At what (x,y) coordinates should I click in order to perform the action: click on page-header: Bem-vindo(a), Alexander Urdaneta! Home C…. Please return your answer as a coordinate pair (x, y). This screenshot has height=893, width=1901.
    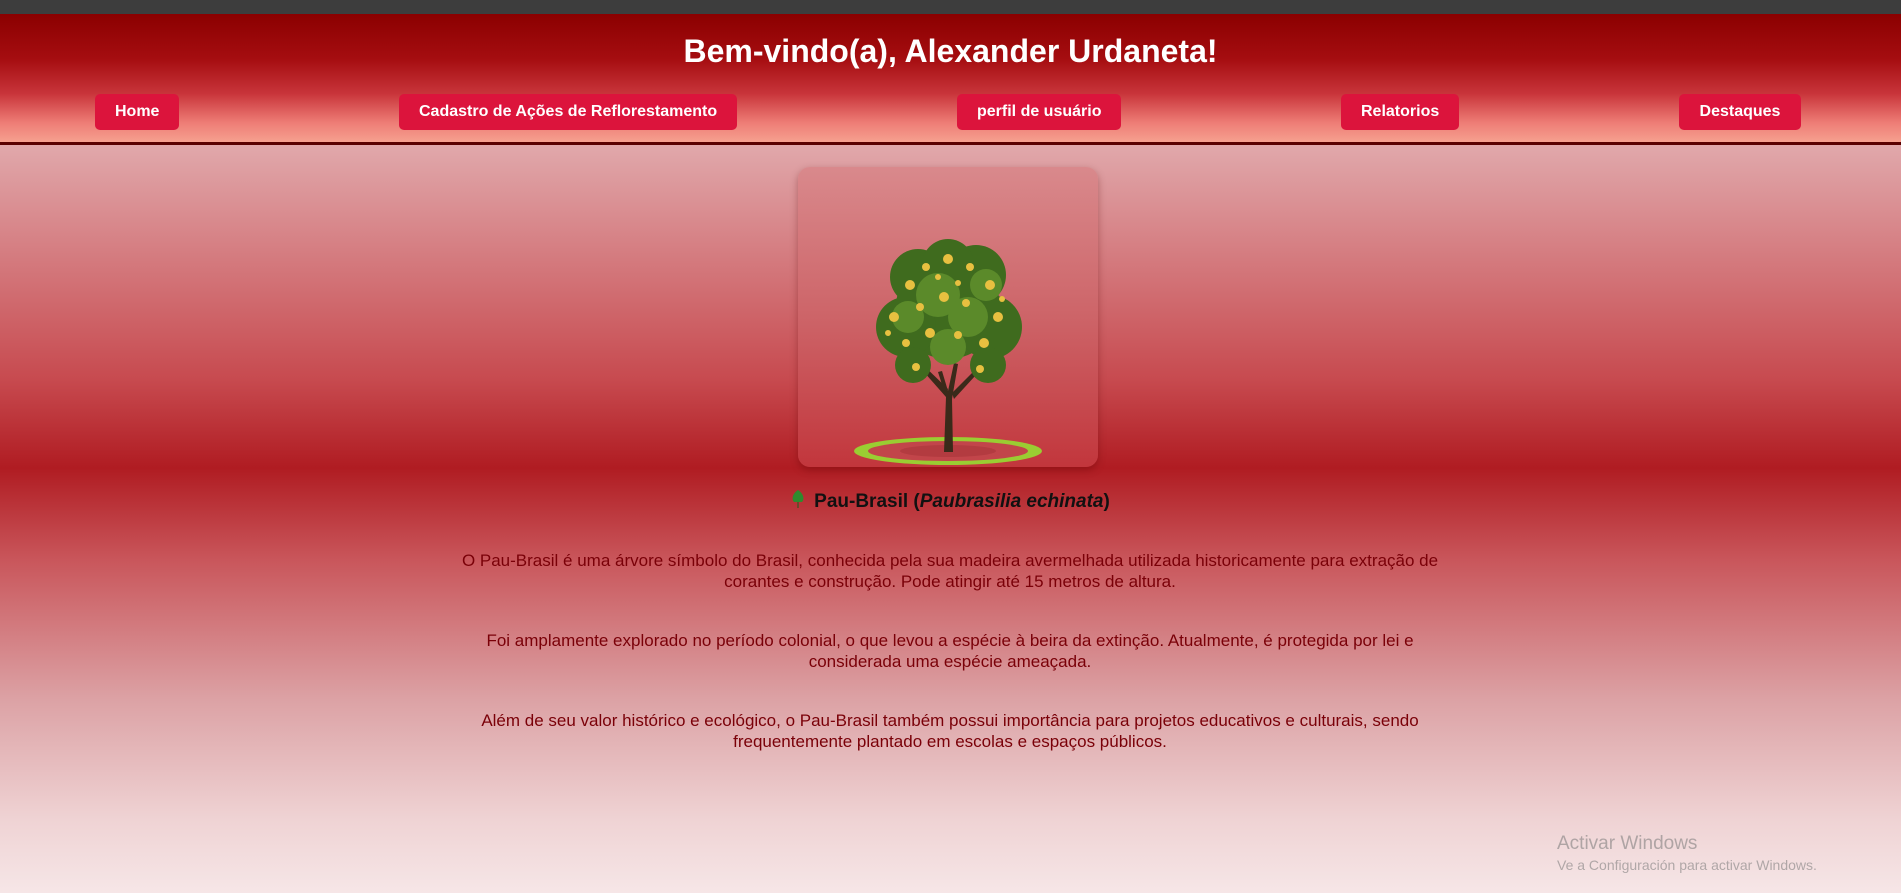
    Looking at the image, I should click on (950, 79).